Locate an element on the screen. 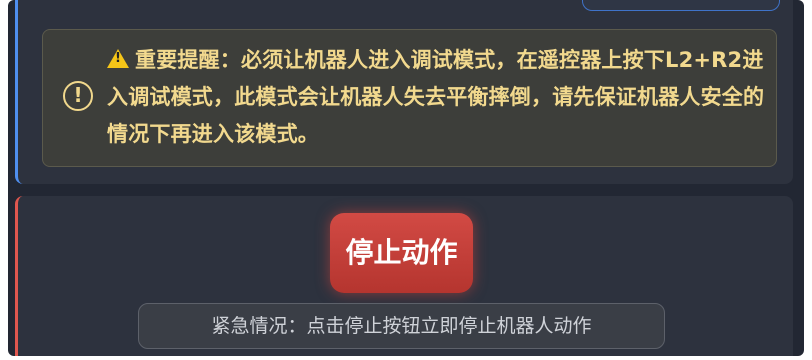  warning-triangle-icon is located at coordinates (118, 58).